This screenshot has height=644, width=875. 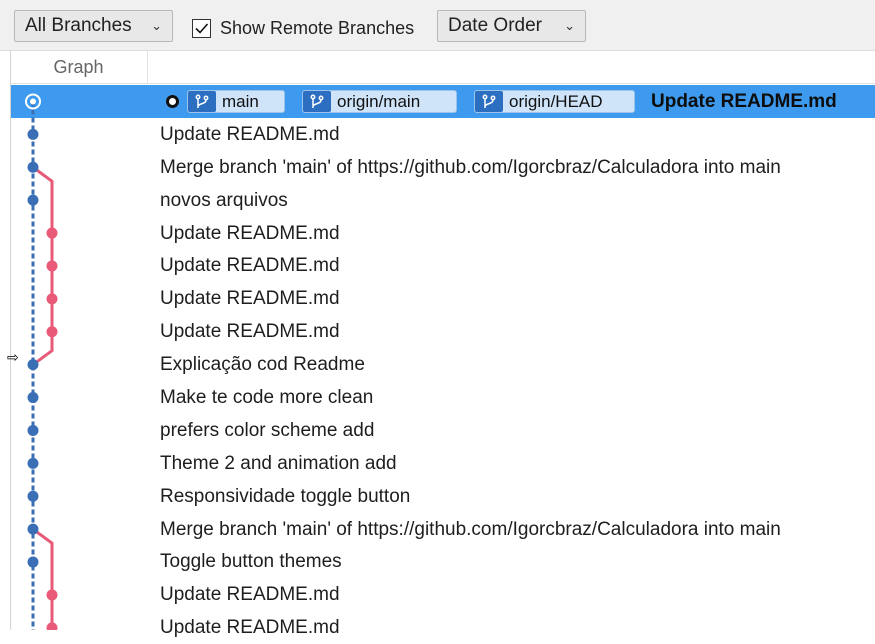 I want to click on remote-branch-tag: origin/main, so click(x=379, y=101).